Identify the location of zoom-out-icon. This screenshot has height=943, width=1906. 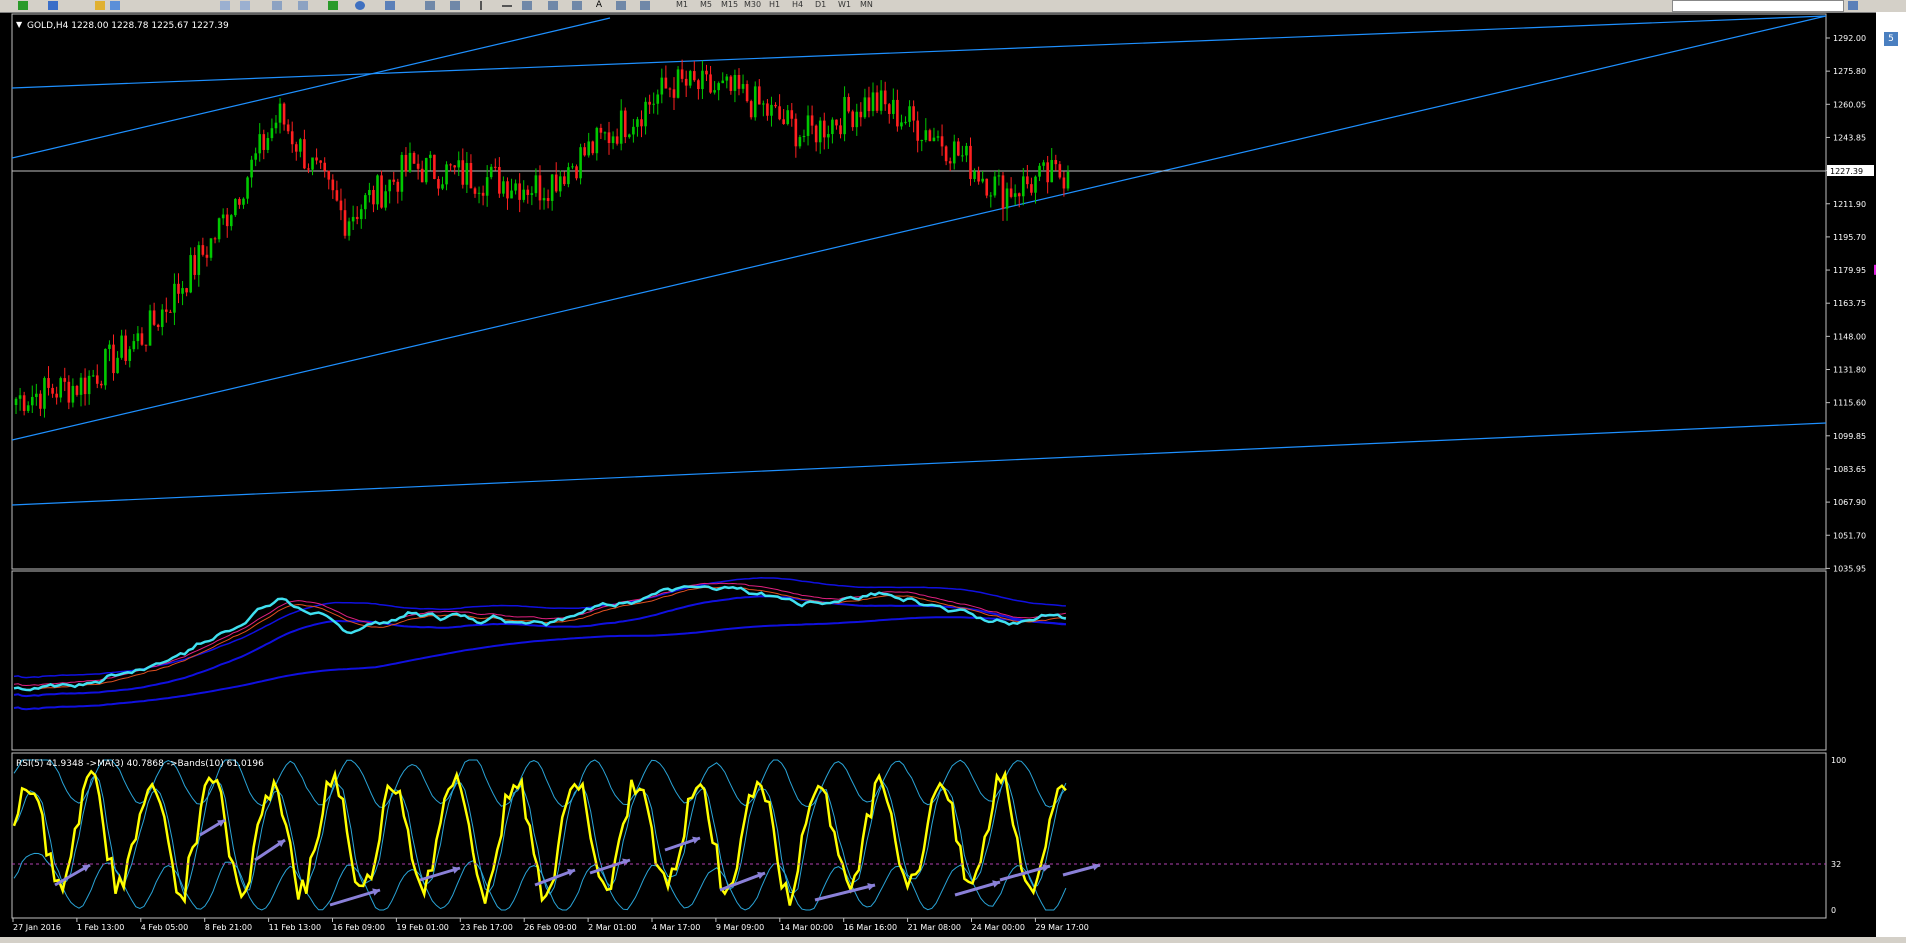
(245, 5).